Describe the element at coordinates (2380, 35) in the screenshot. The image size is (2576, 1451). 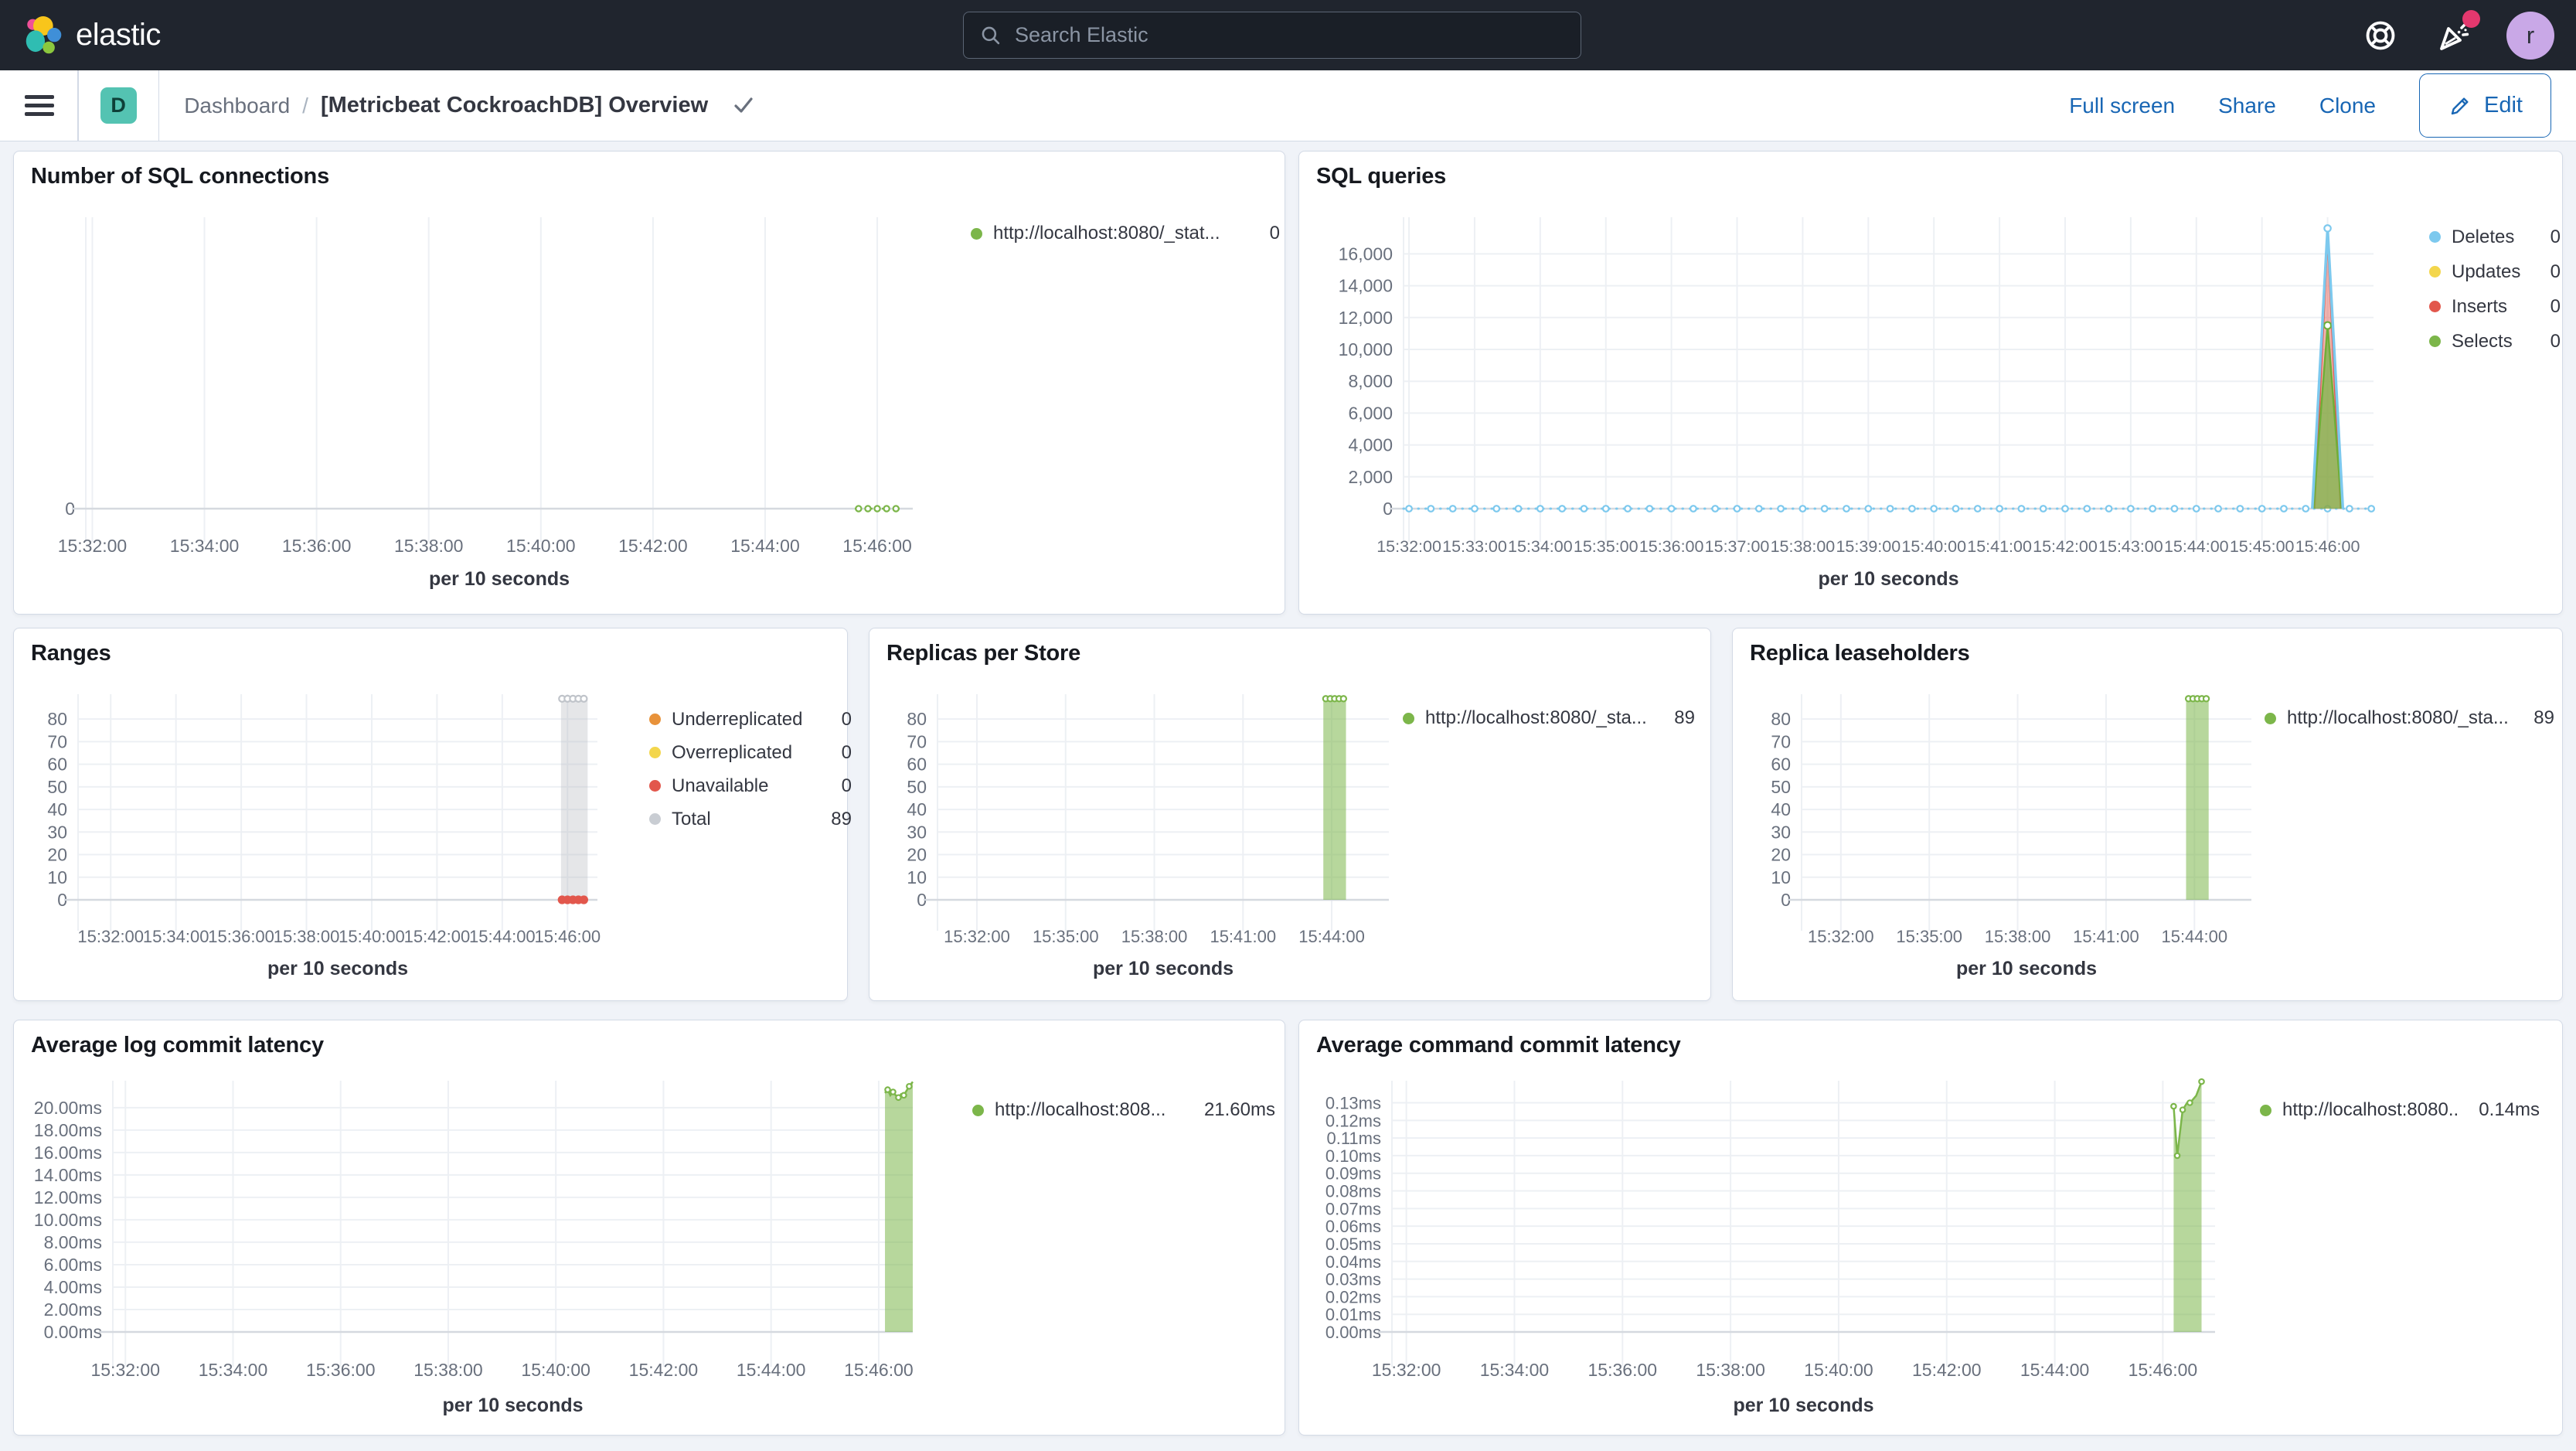
I see `help-icon` at that location.